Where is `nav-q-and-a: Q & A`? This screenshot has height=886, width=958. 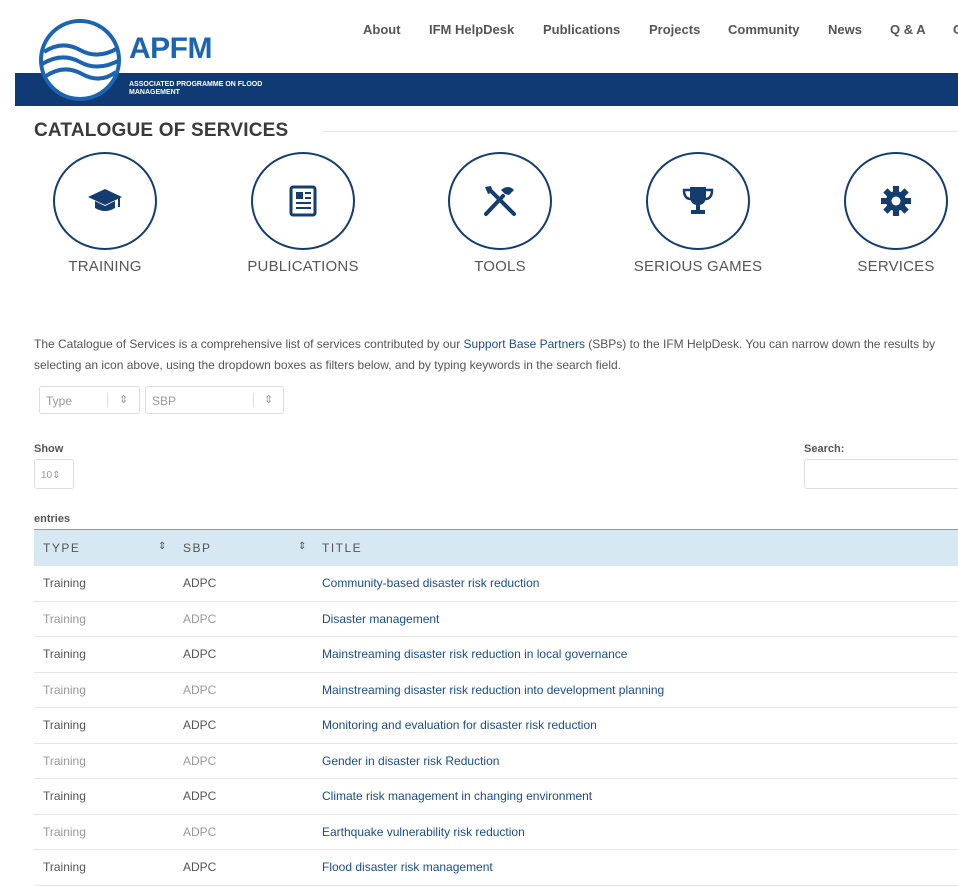
nav-q-and-a: Q & A is located at coordinates (908, 29).